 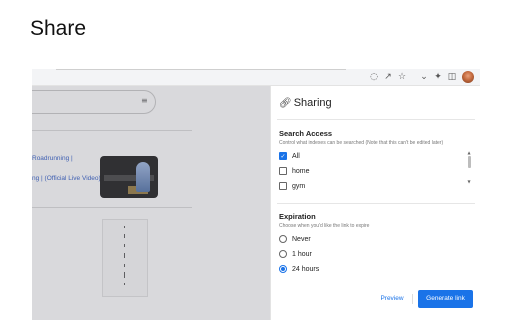 I want to click on scroll-up-icon: ▲, so click(x=469, y=153).